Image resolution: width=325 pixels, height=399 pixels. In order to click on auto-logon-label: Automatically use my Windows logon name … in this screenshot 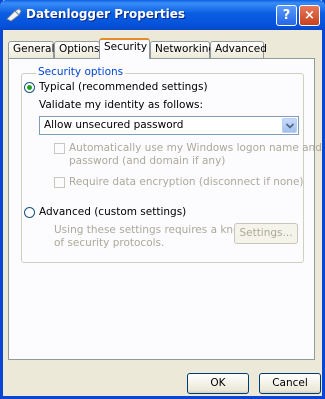, I will do `click(195, 148)`.